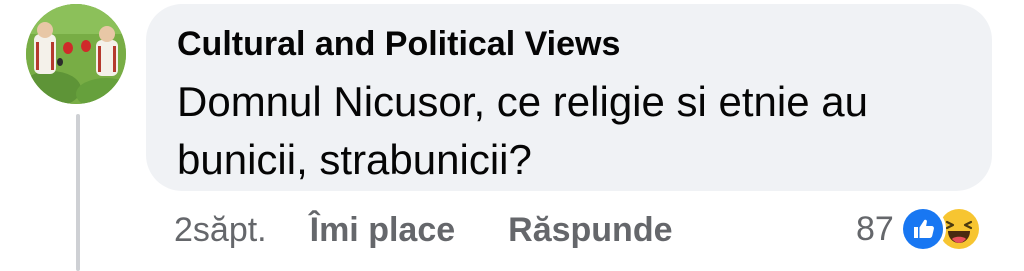 The height and width of the screenshot is (271, 1024). I want to click on reply-button: Răspunde, so click(590, 230).